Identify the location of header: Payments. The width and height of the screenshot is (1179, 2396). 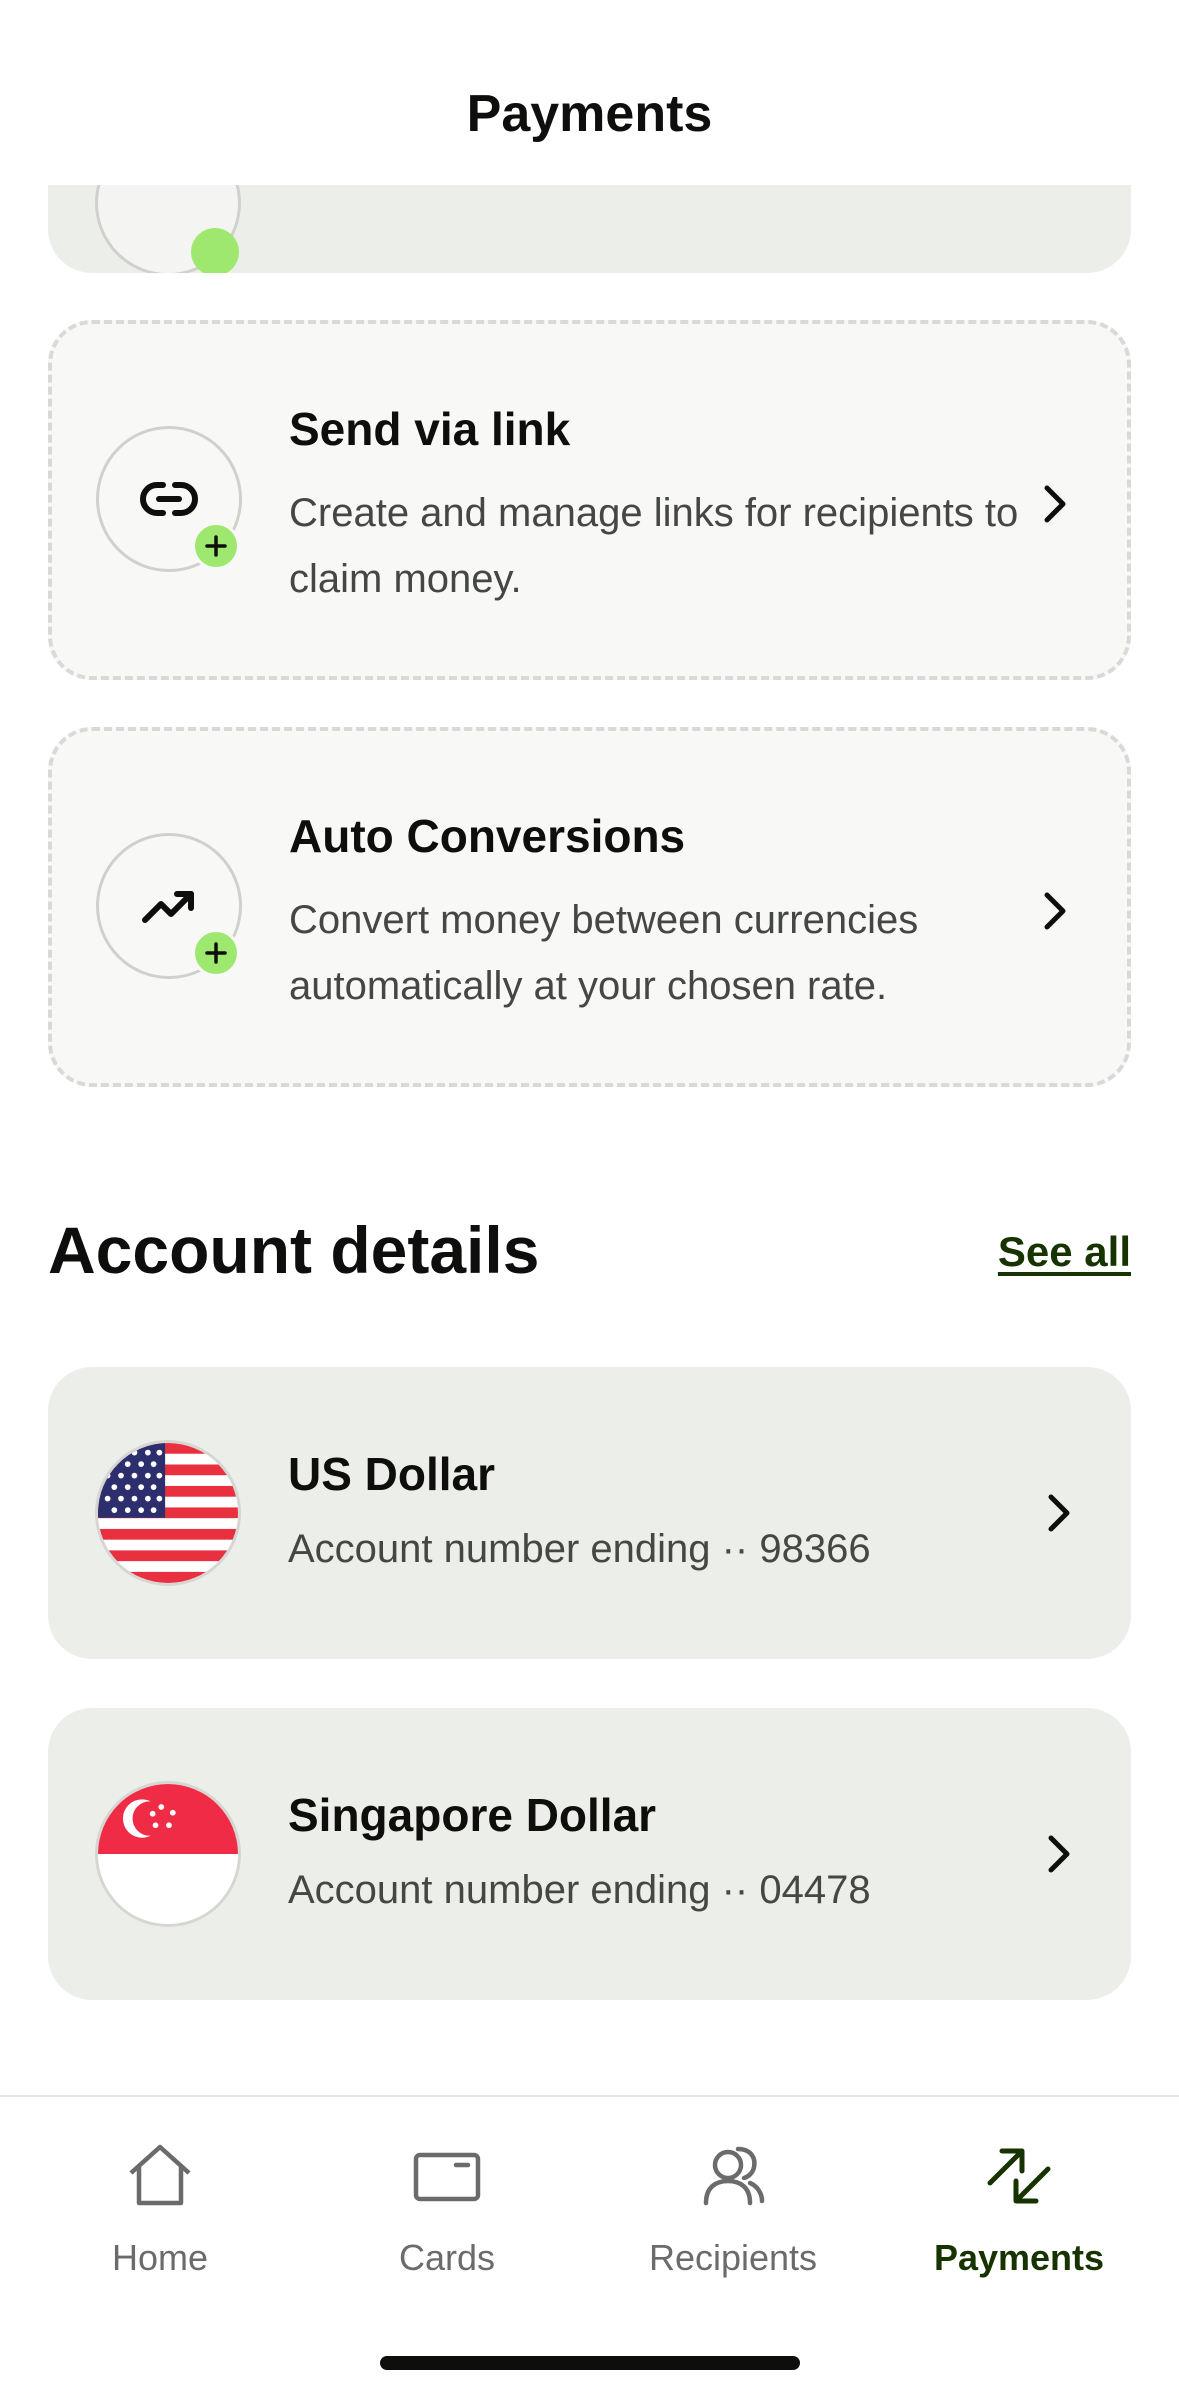
(589, 92).